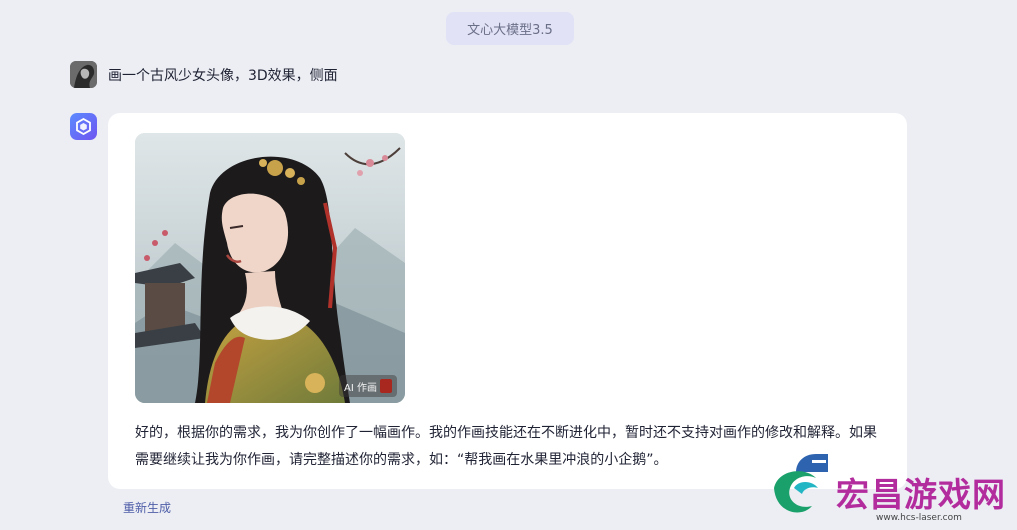  What do you see at coordinates (360, 388) in the screenshot?
I see `ai-badge-label: AI 作画` at bounding box center [360, 388].